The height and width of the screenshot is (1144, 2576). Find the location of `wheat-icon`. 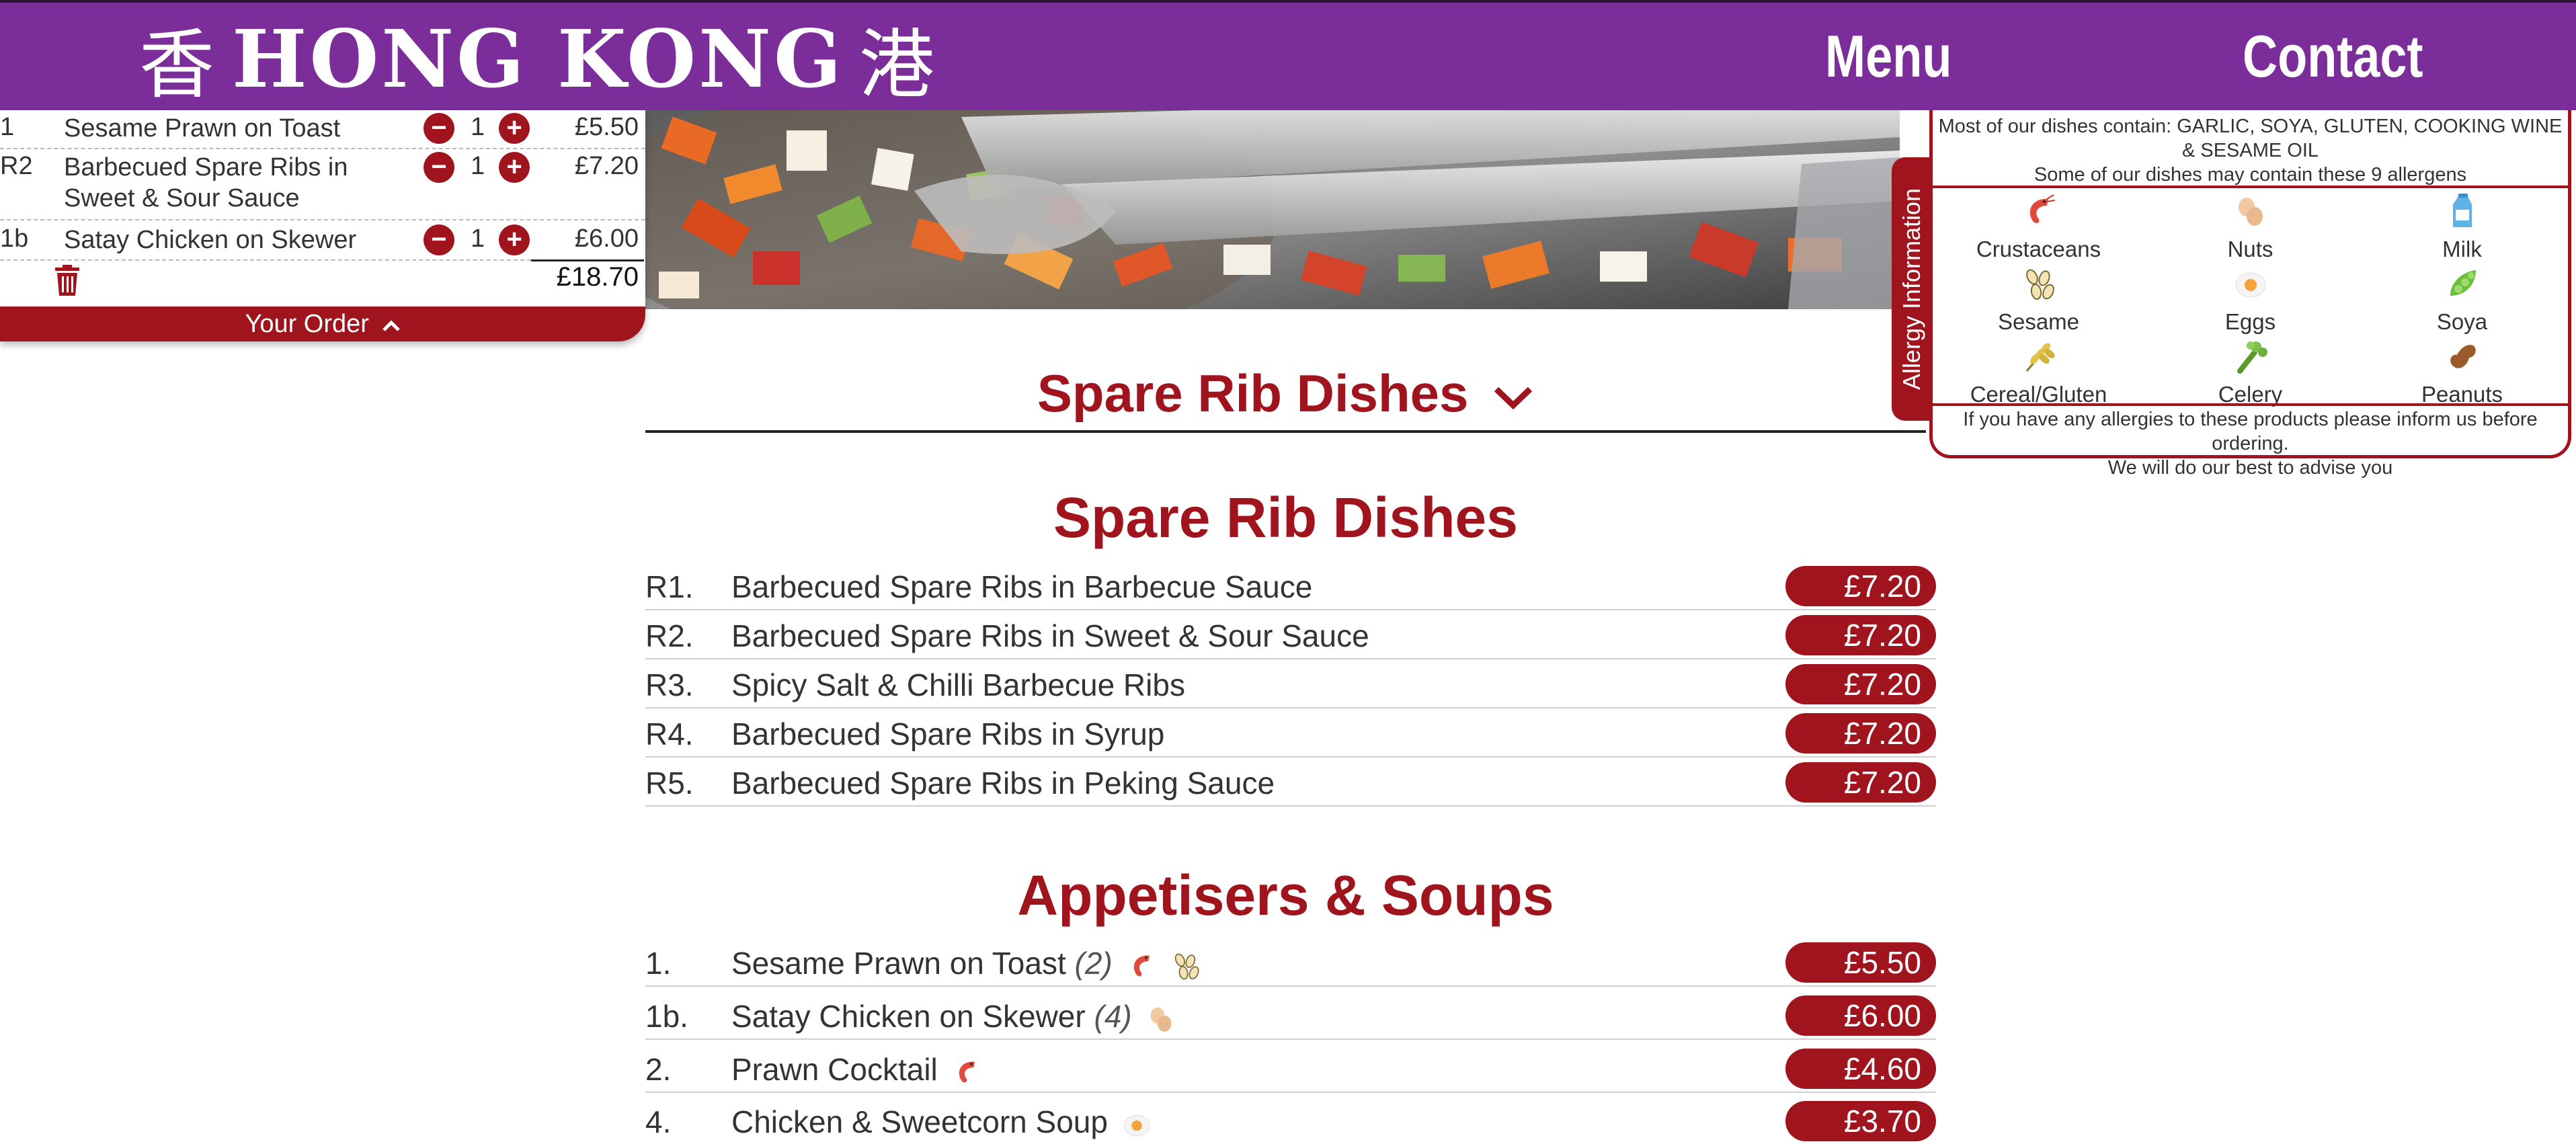

wheat-icon is located at coordinates (2040, 357).